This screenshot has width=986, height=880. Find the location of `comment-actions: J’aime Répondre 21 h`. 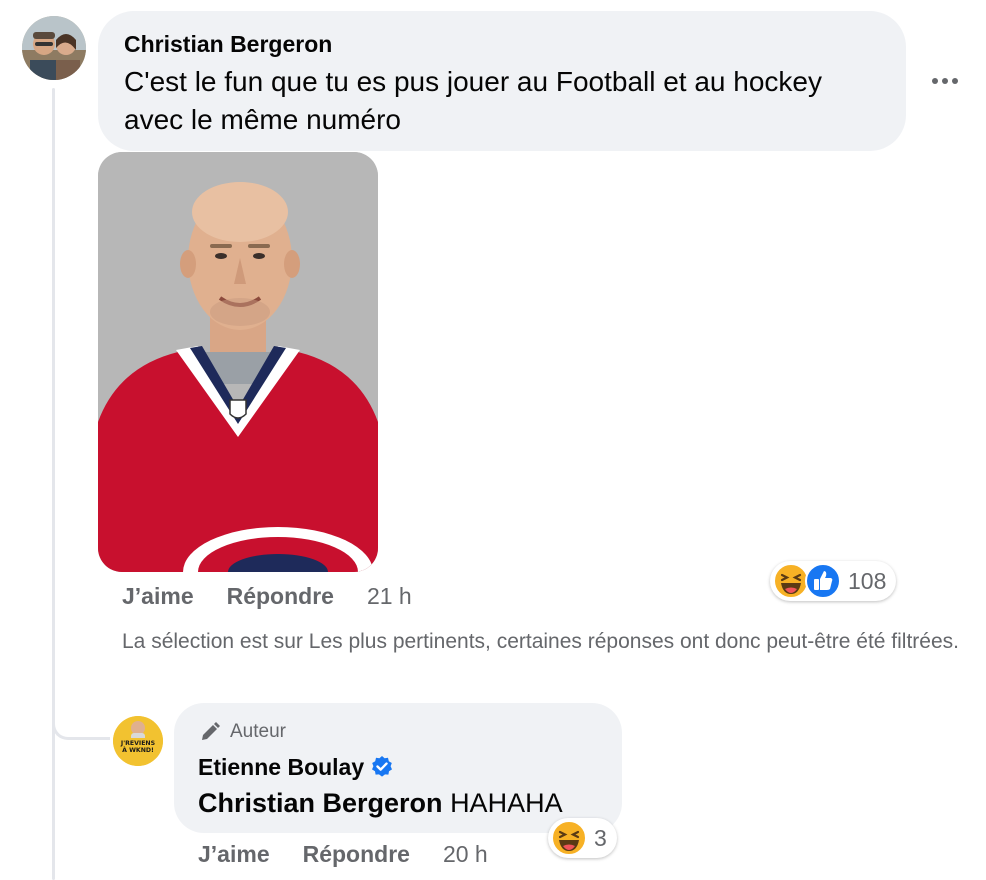

comment-actions: J’aime Répondre 21 h is located at coordinates (267, 596).